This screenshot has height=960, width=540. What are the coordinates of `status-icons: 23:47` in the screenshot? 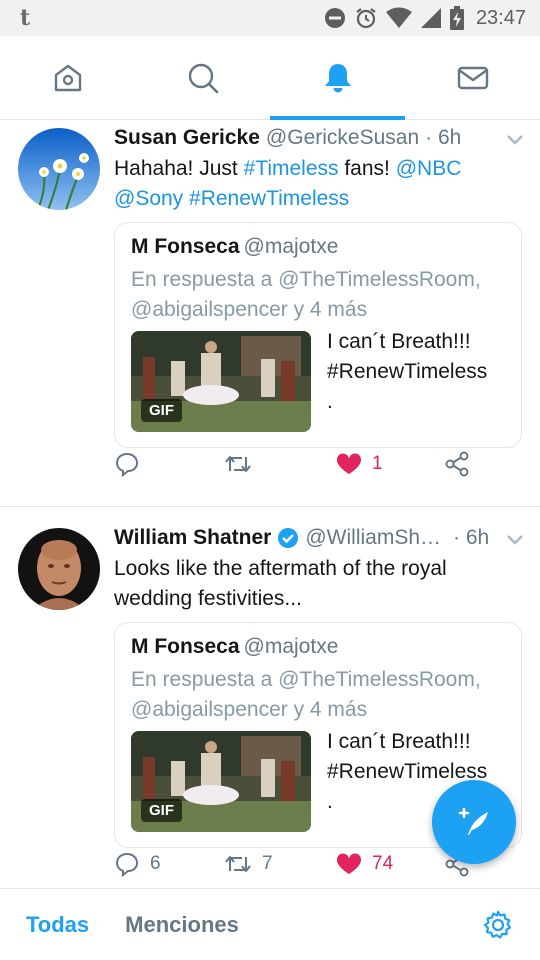 It's located at (425, 18).